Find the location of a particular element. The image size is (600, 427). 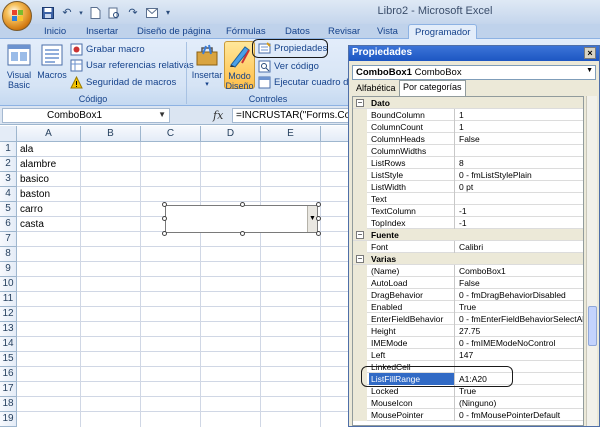

view-code-button: Ver código is located at coordinates (288, 66).